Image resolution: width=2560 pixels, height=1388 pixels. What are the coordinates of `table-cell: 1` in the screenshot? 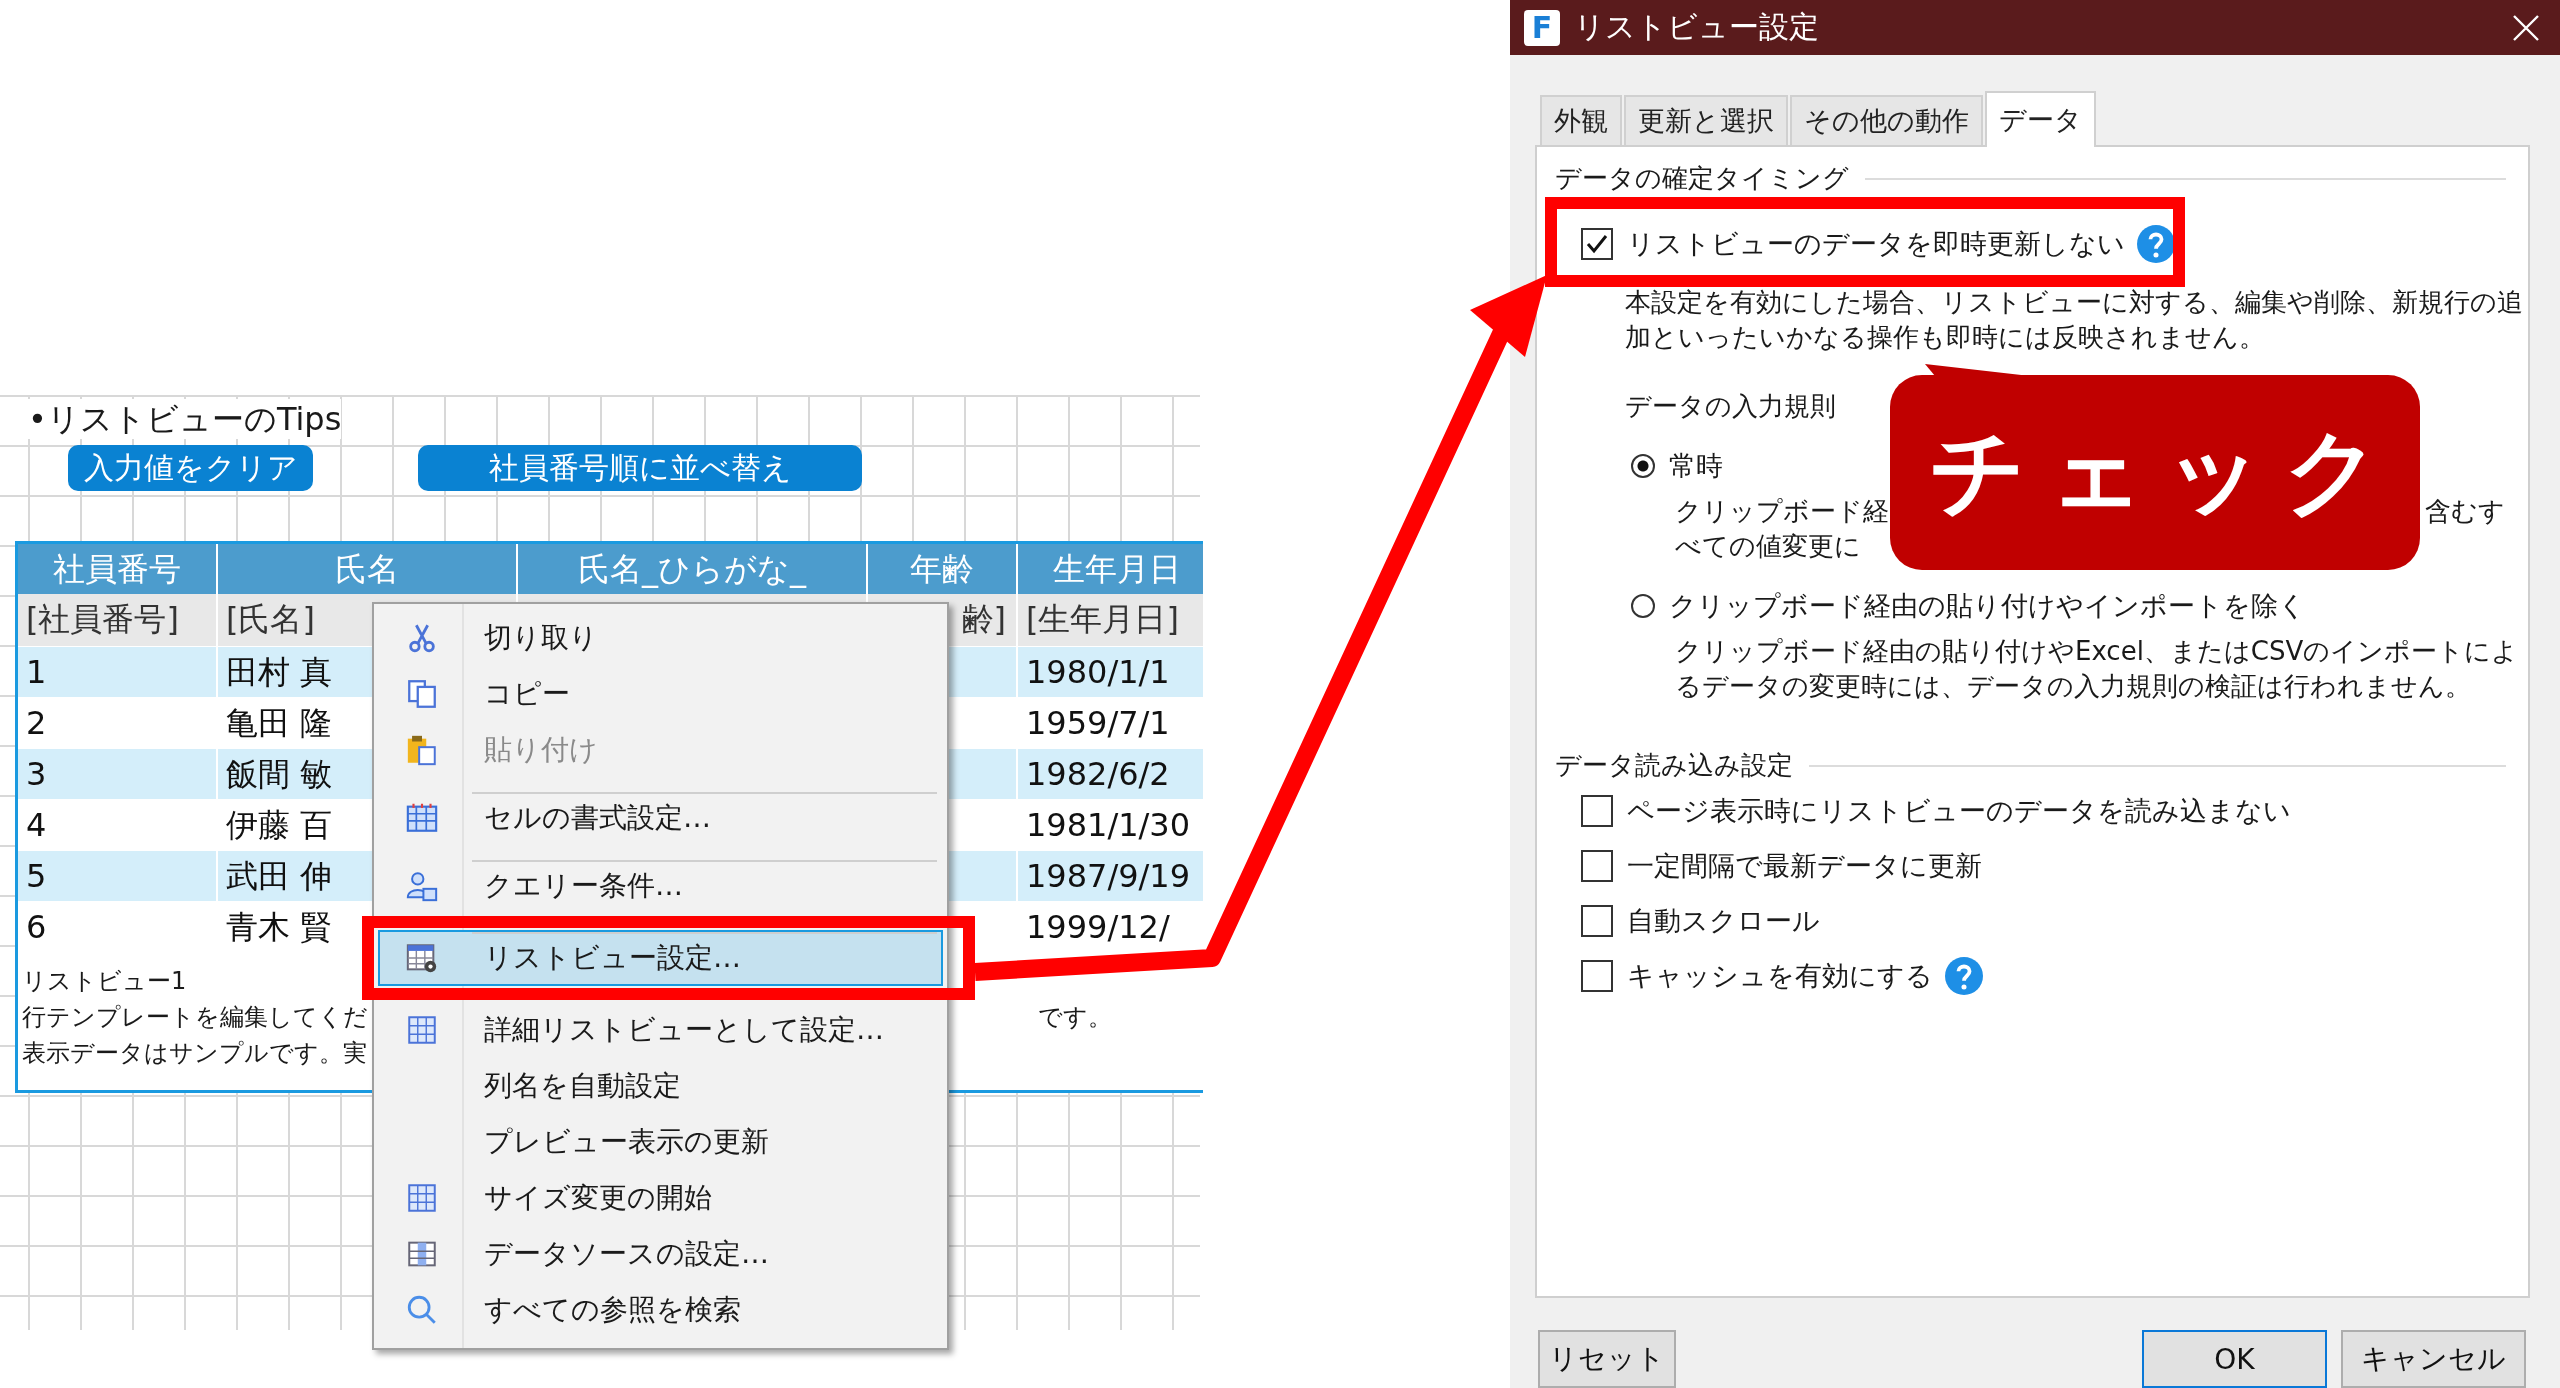 It's located at (118, 672).